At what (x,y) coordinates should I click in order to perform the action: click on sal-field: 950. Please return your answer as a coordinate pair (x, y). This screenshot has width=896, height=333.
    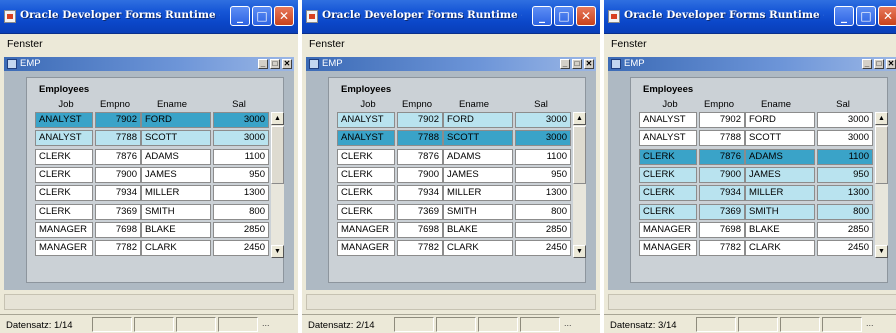
    Looking at the image, I should click on (845, 174).